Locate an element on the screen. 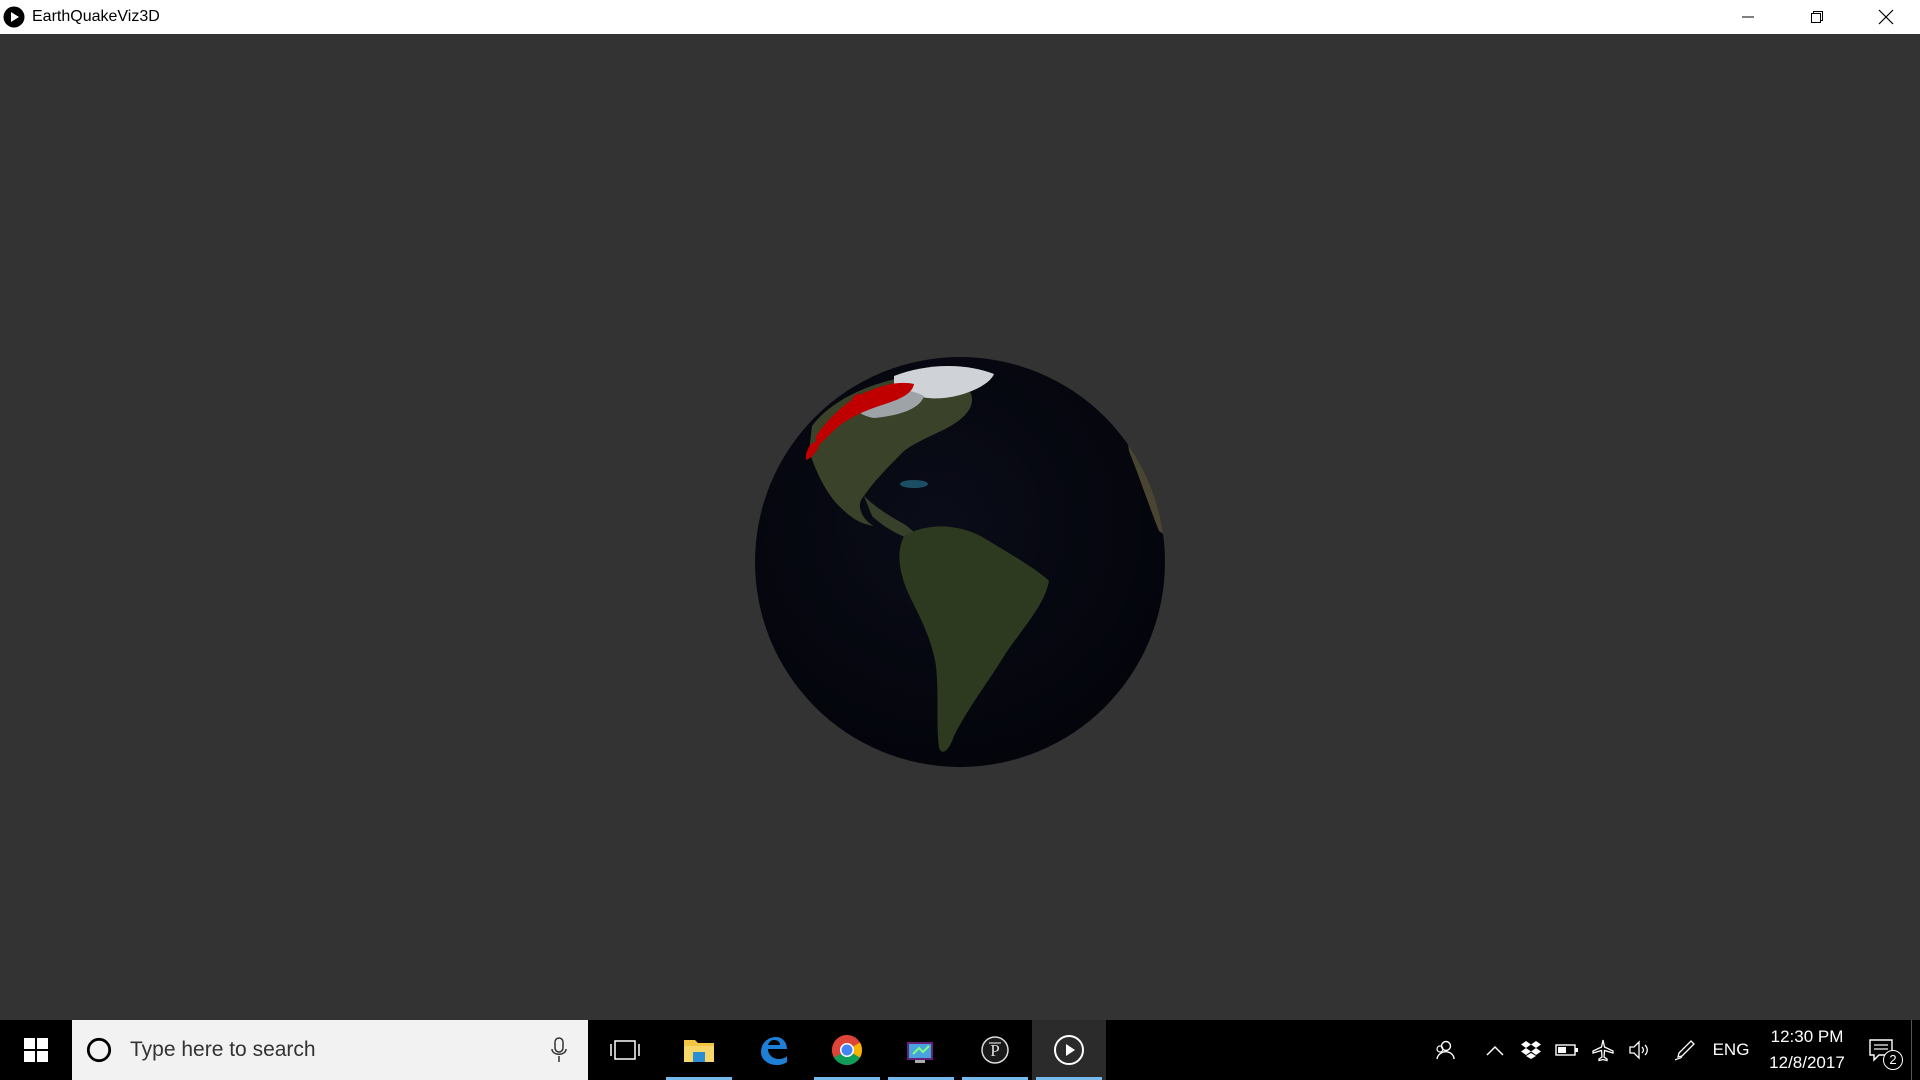 The width and height of the screenshot is (1920, 1080). chevron-up-icon is located at coordinates (1495, 1050).